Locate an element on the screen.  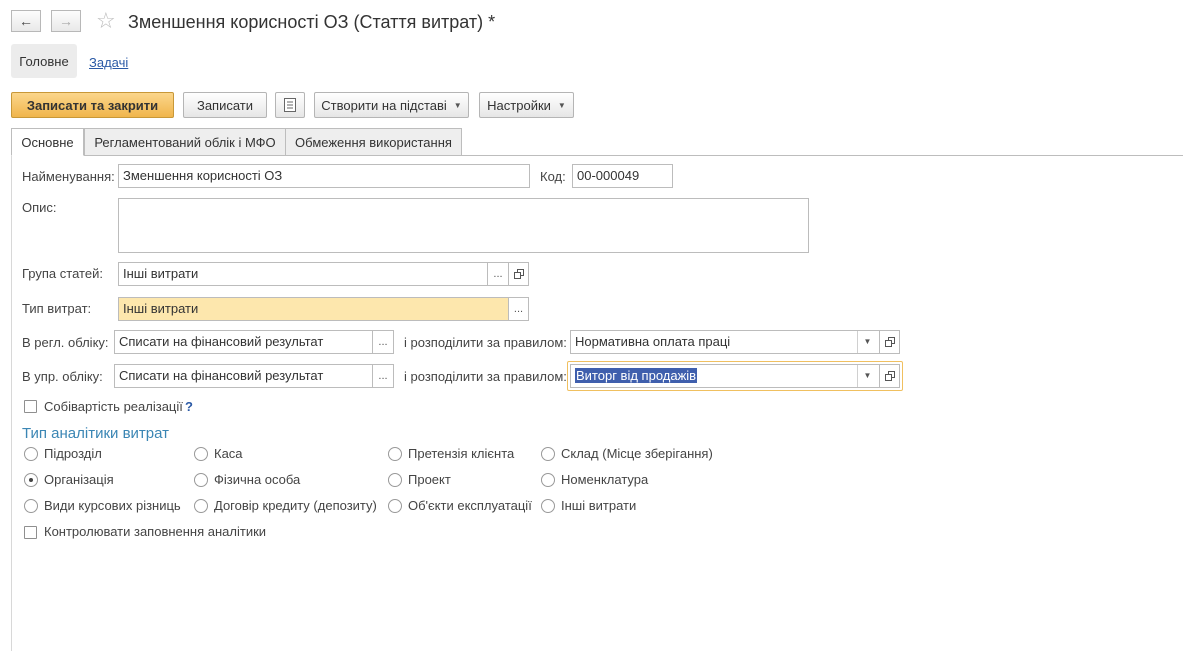
reg-rule-dropdown: Нормативна оплата праці ▼ is located at coordinates (725, 342).